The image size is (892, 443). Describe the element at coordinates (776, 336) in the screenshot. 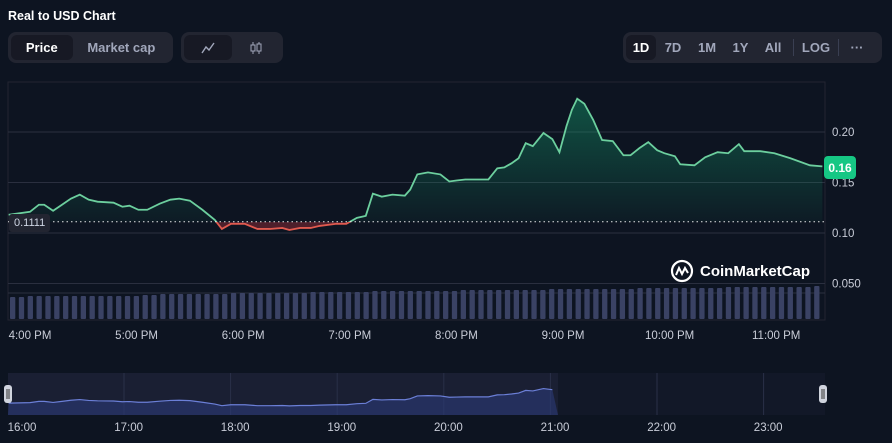

I see `x-tick-label: 11:00 PM` at that location.